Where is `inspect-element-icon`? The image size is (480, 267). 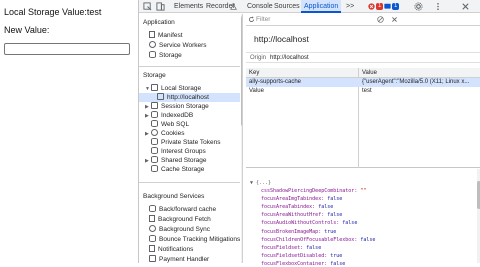 inspect-element-icon is located at coordinates (147, 6).